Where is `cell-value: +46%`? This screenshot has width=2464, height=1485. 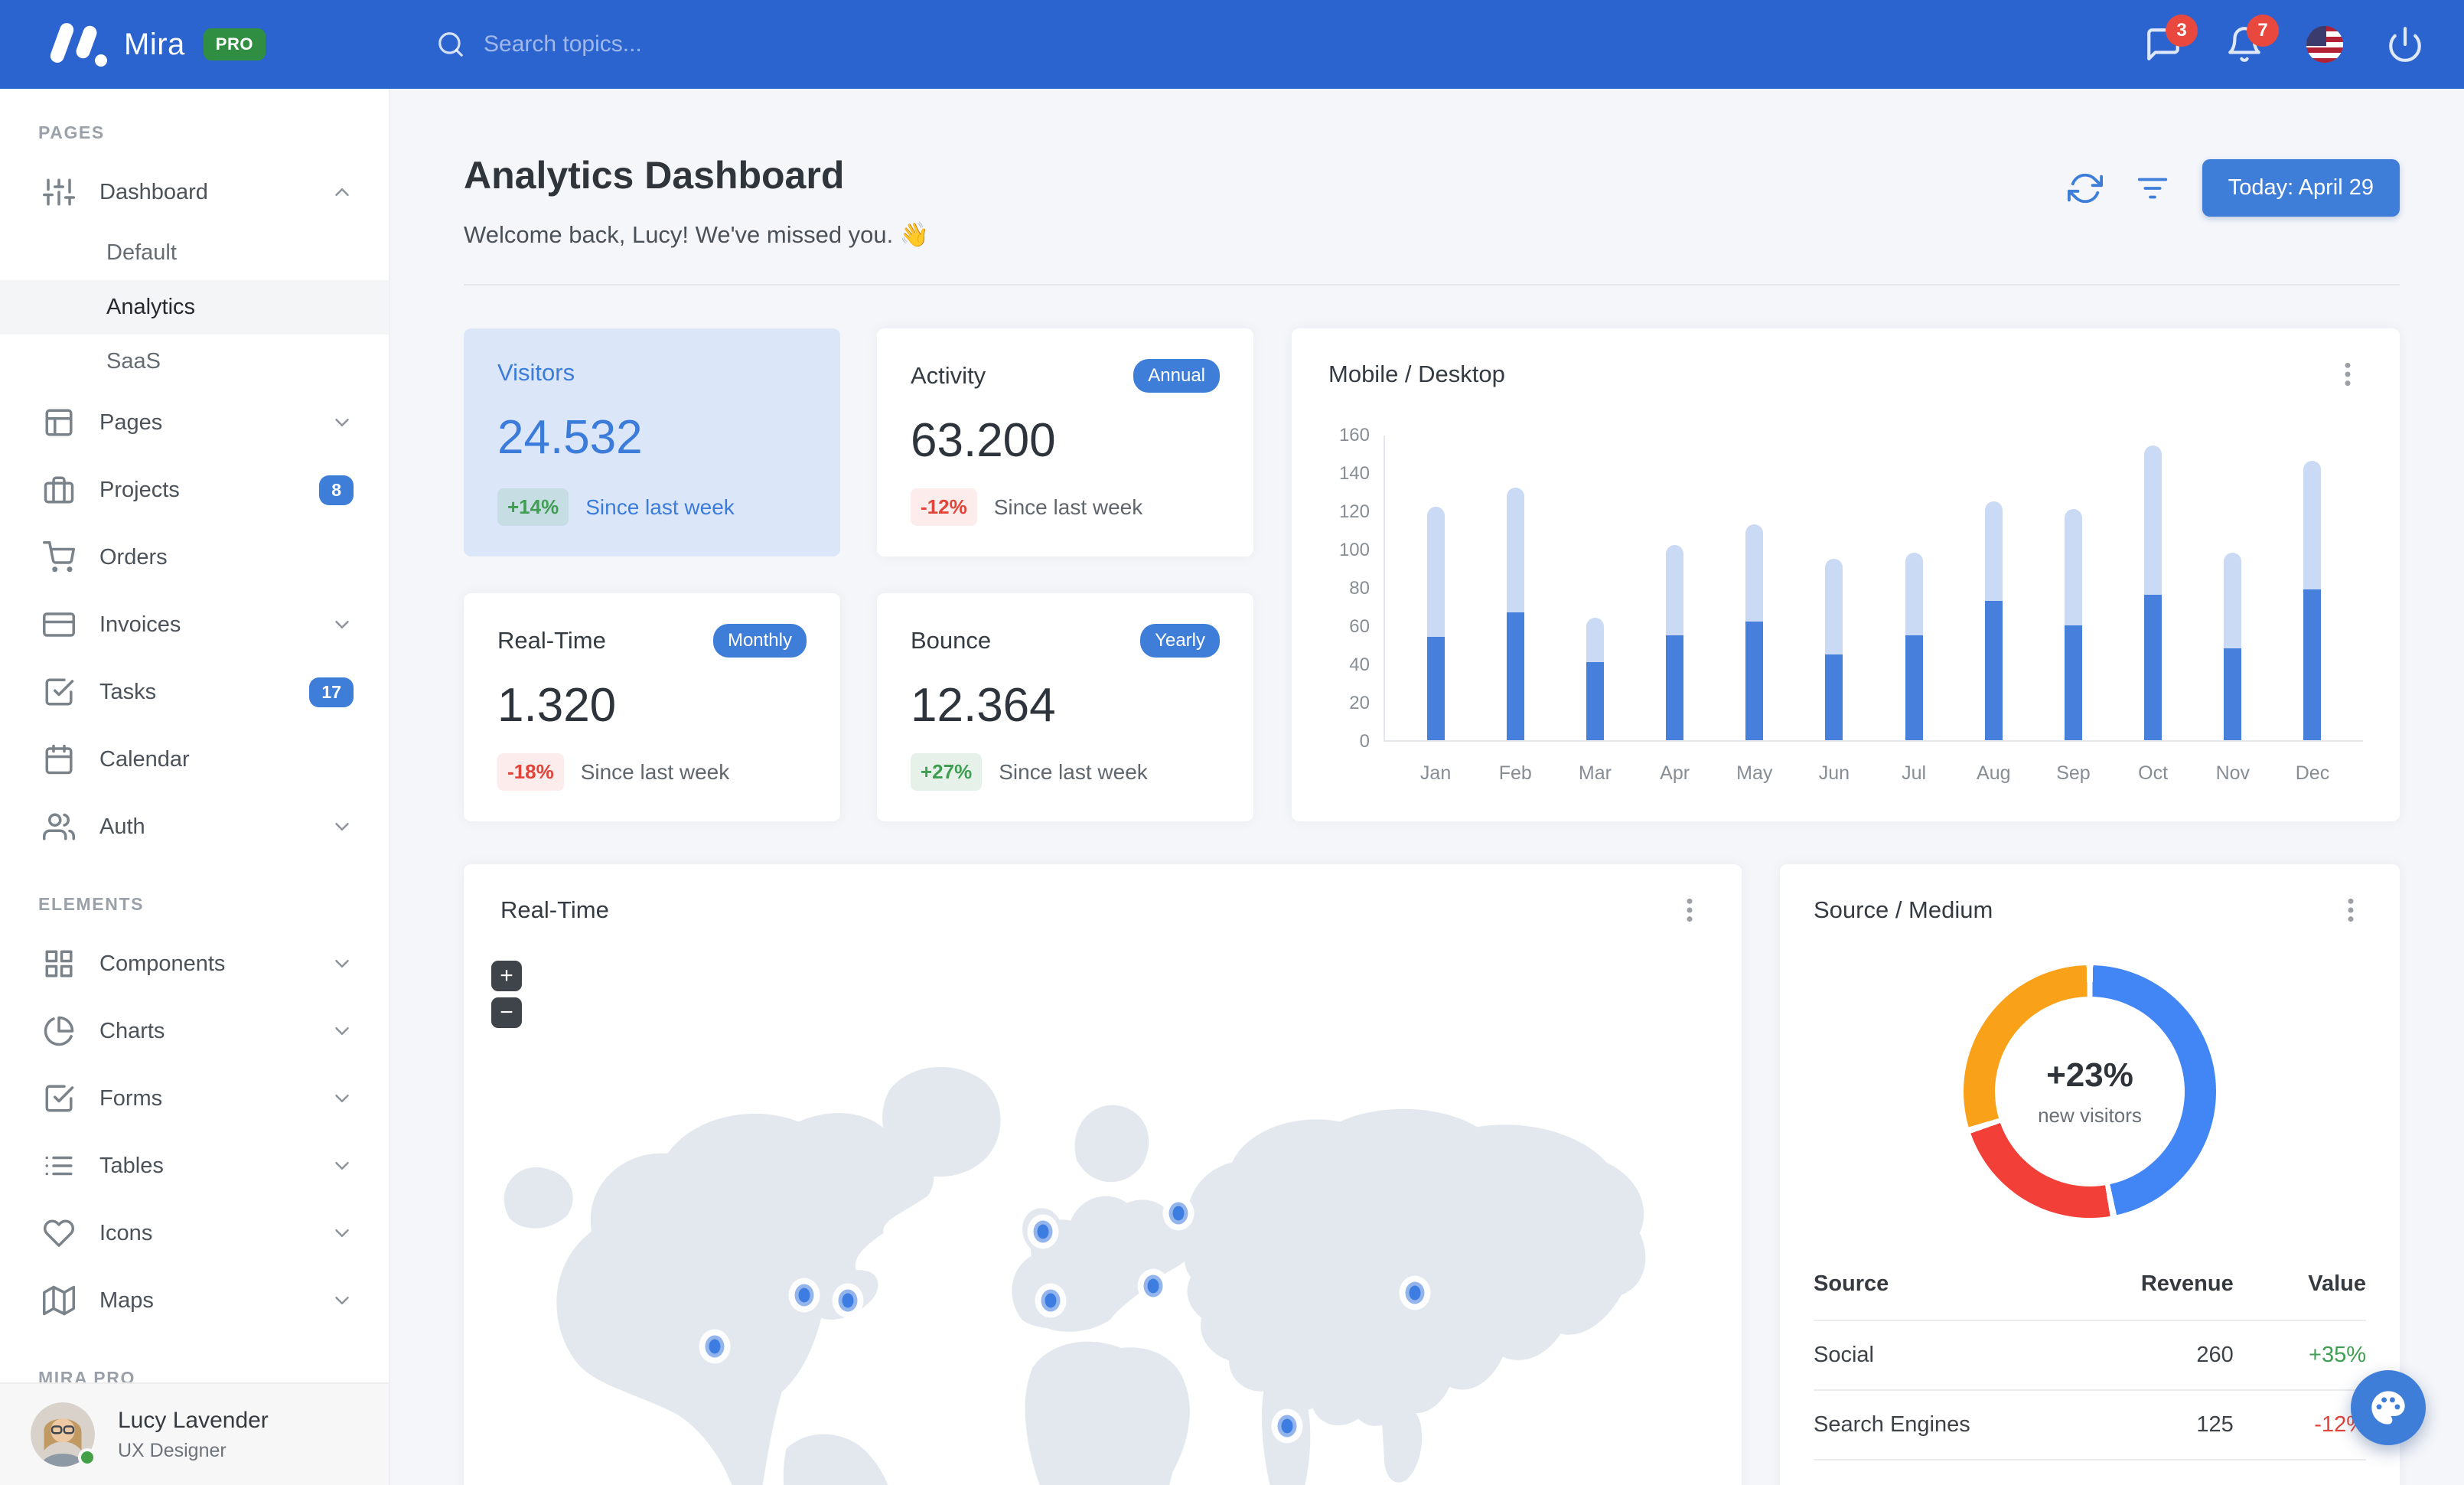
cell-value: +46% is located at coordinates (2299, 1472).